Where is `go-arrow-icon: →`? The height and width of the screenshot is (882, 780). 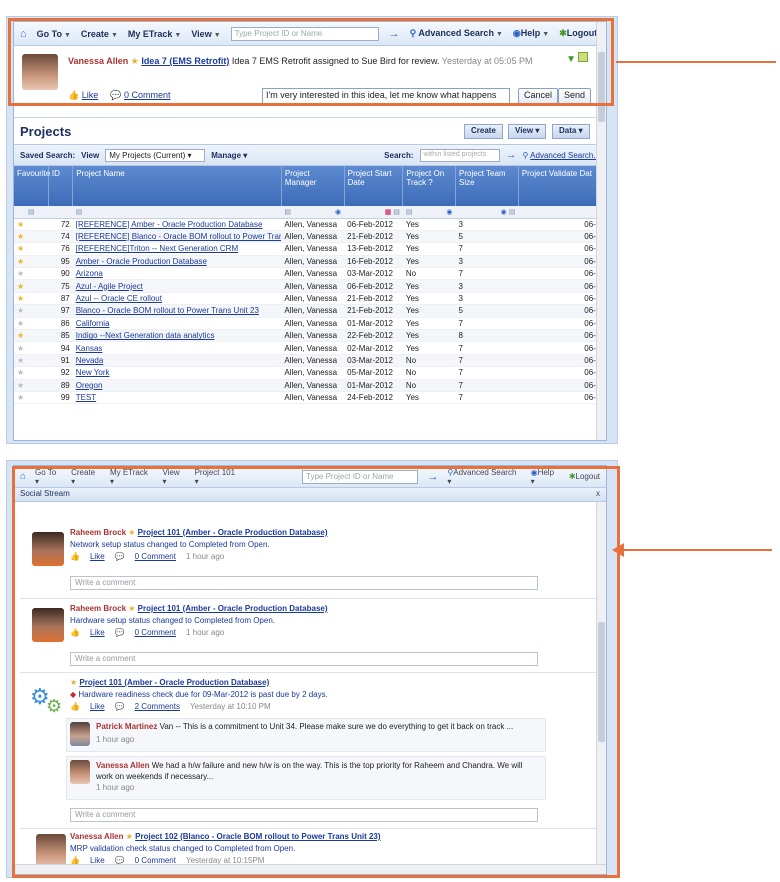 go-arrow-icon: → is located at coordinates (511, 155).